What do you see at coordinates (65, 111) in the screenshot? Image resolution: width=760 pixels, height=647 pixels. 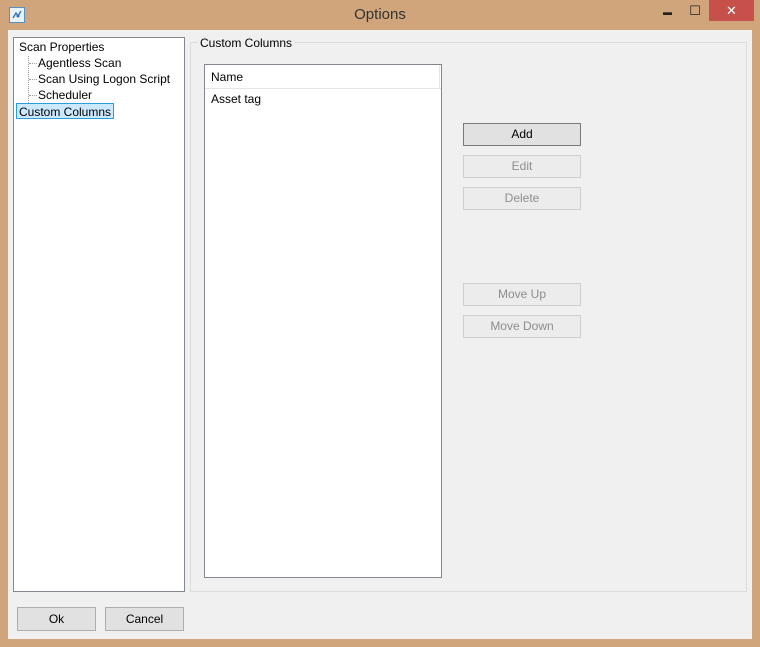 I see `tree-item-custom-columns: Custom Columns` at bounding box center [65, 111].